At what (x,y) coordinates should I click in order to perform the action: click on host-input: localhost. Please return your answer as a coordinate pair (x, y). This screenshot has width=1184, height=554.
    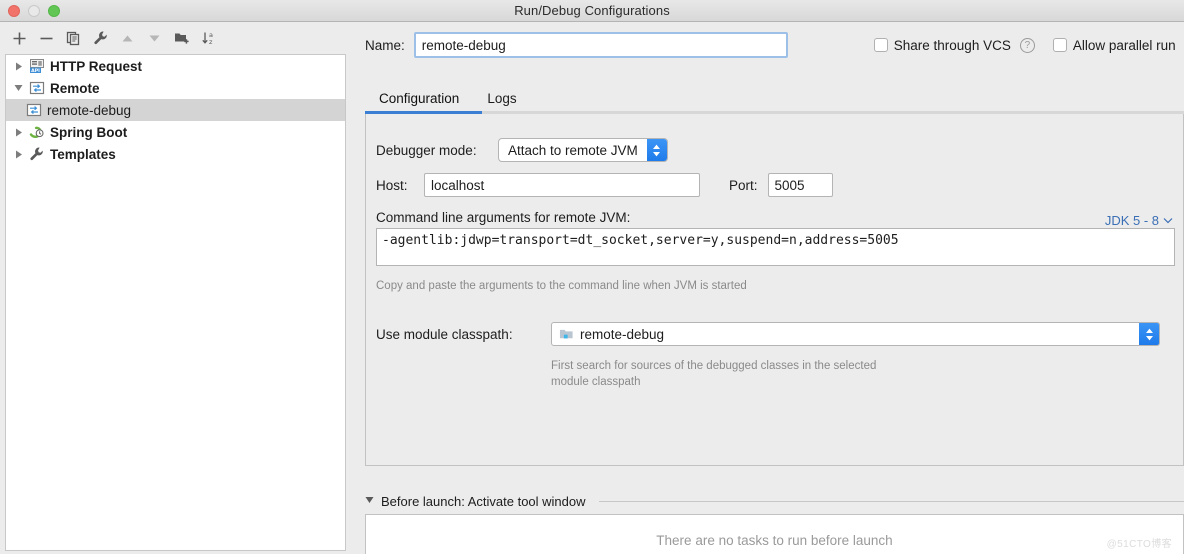
    Looking at the image, I should click on (562, 185).